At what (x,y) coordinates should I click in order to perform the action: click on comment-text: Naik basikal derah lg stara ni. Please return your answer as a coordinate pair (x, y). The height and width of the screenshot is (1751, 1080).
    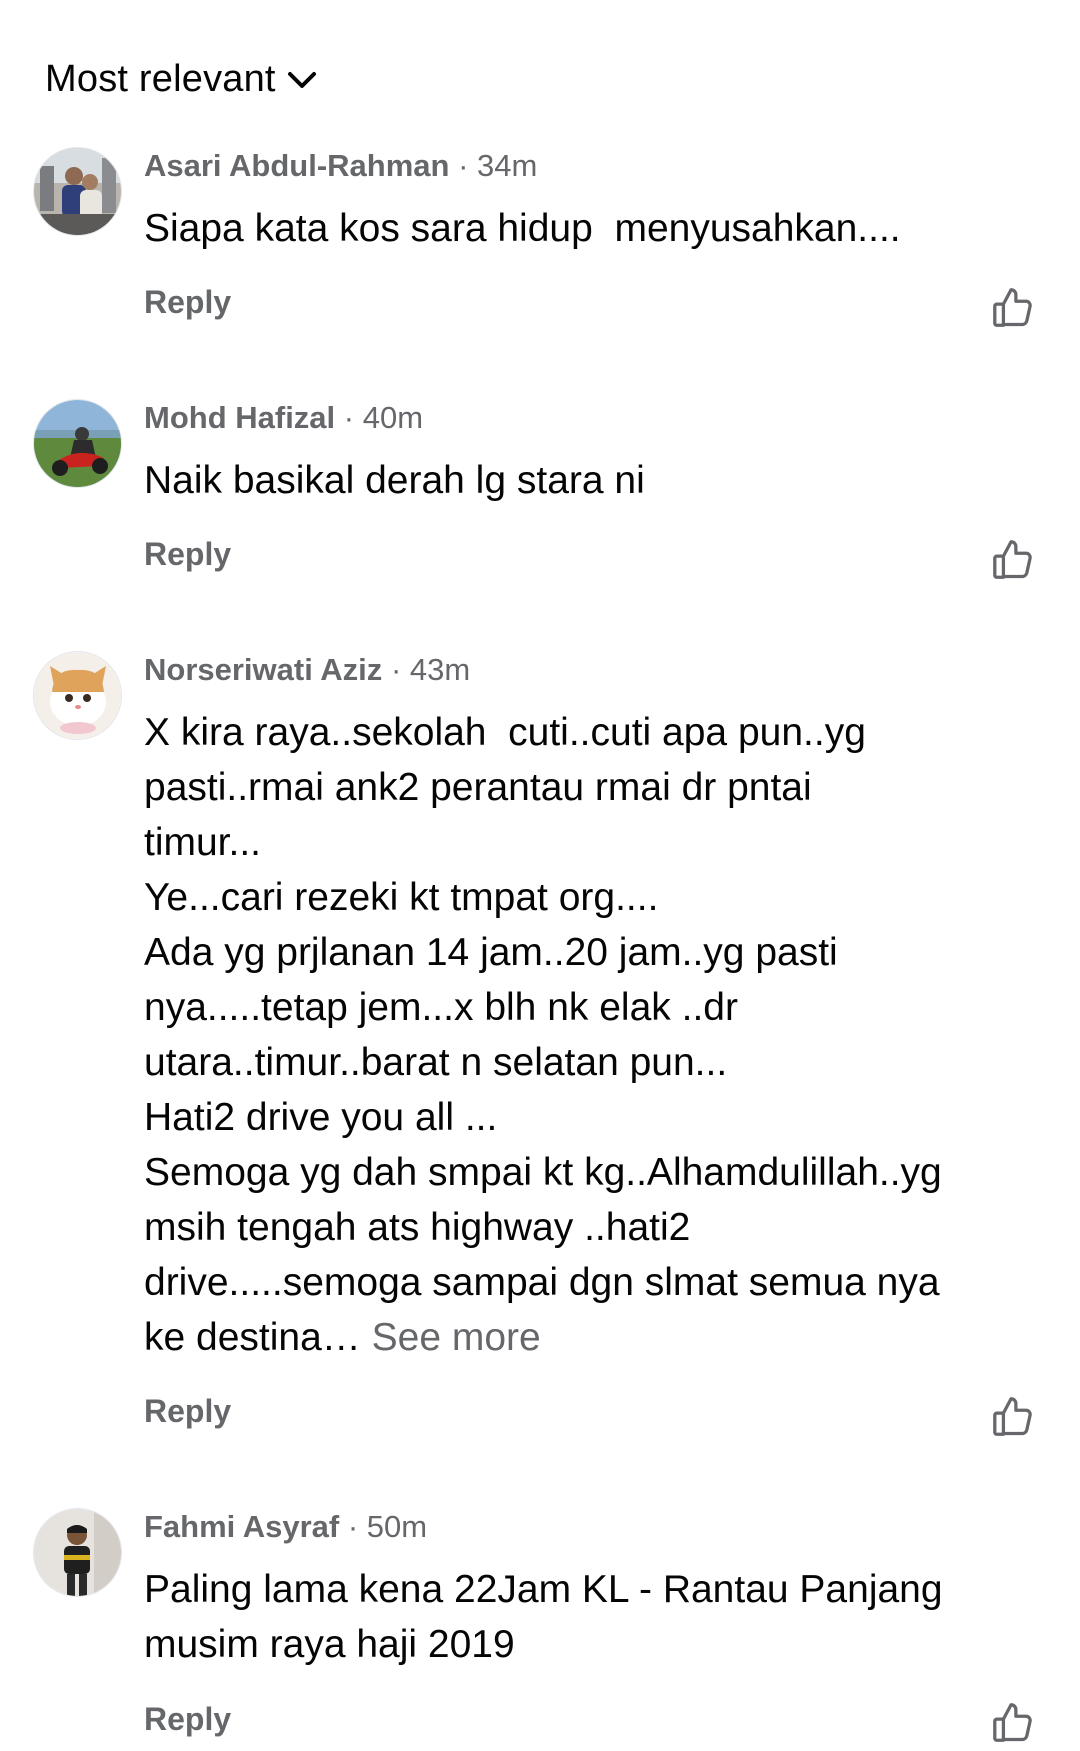
    Looking at the image, I should click on (599, 480).